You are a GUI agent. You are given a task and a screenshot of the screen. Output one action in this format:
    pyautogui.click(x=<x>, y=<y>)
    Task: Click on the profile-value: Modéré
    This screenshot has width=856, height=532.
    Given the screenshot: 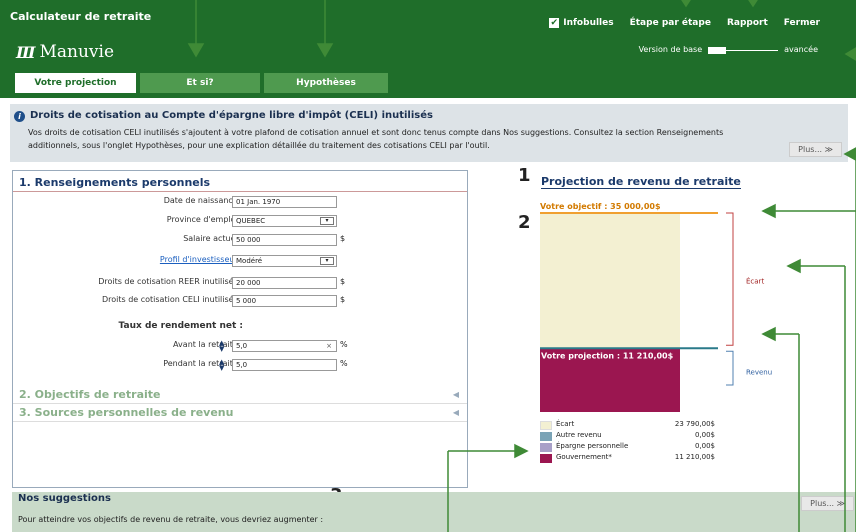 What is the action you would take?
    pyautogui.click(x=249, y=261)
    